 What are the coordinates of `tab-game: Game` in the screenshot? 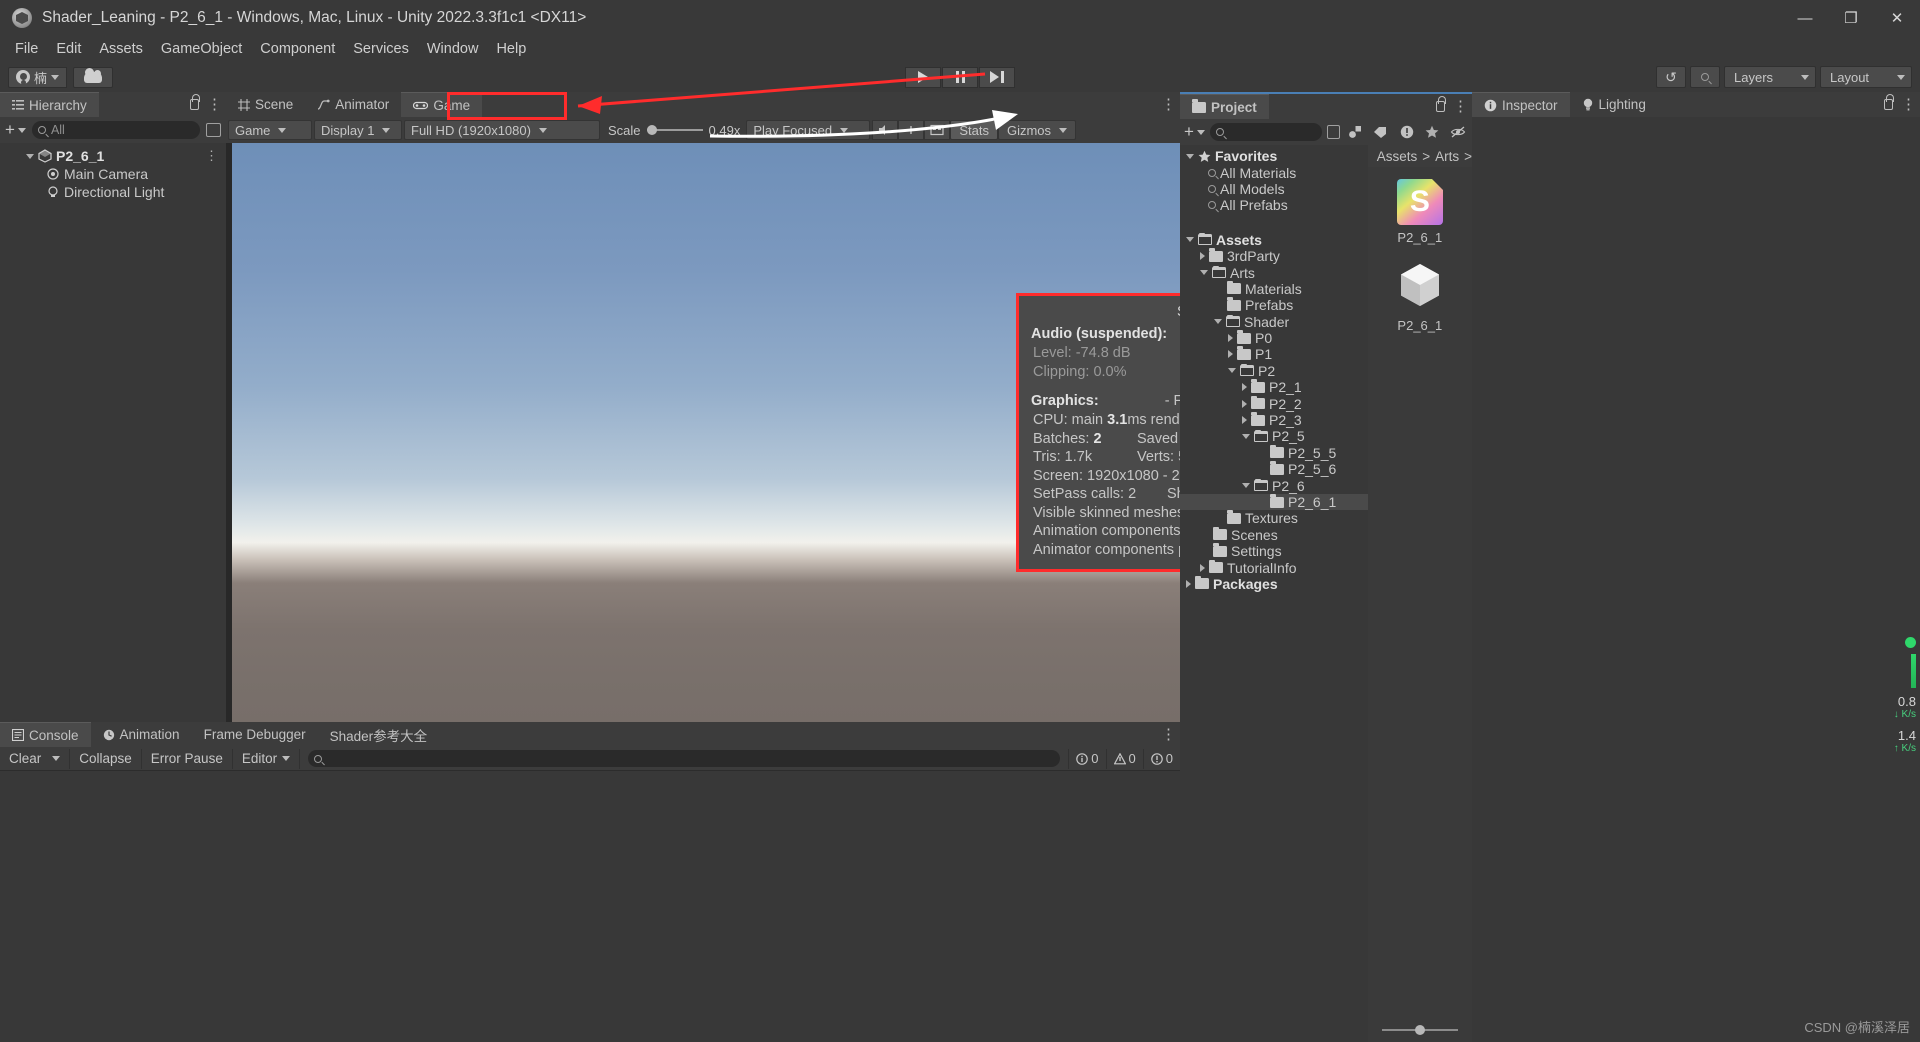 It's located at (442, 104).